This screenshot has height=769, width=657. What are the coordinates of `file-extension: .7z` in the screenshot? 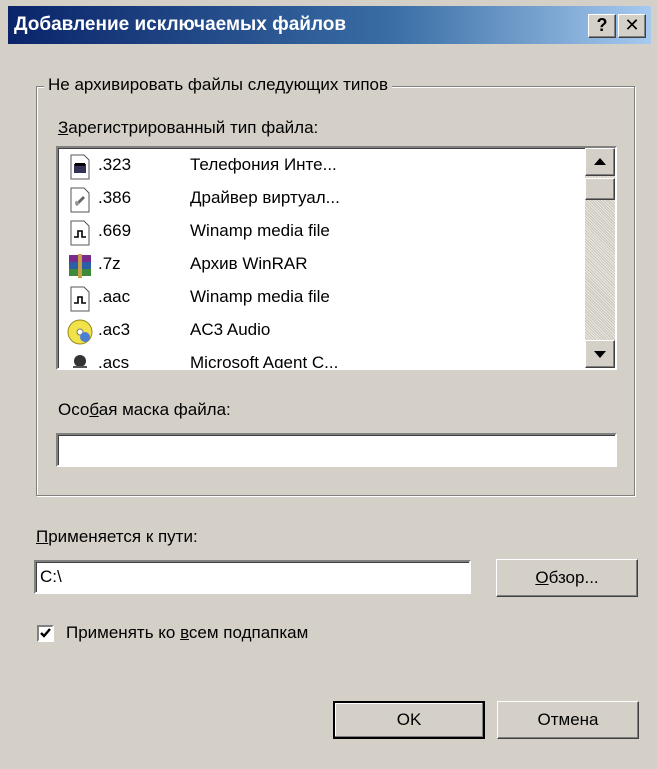 It's located at (109, 263).